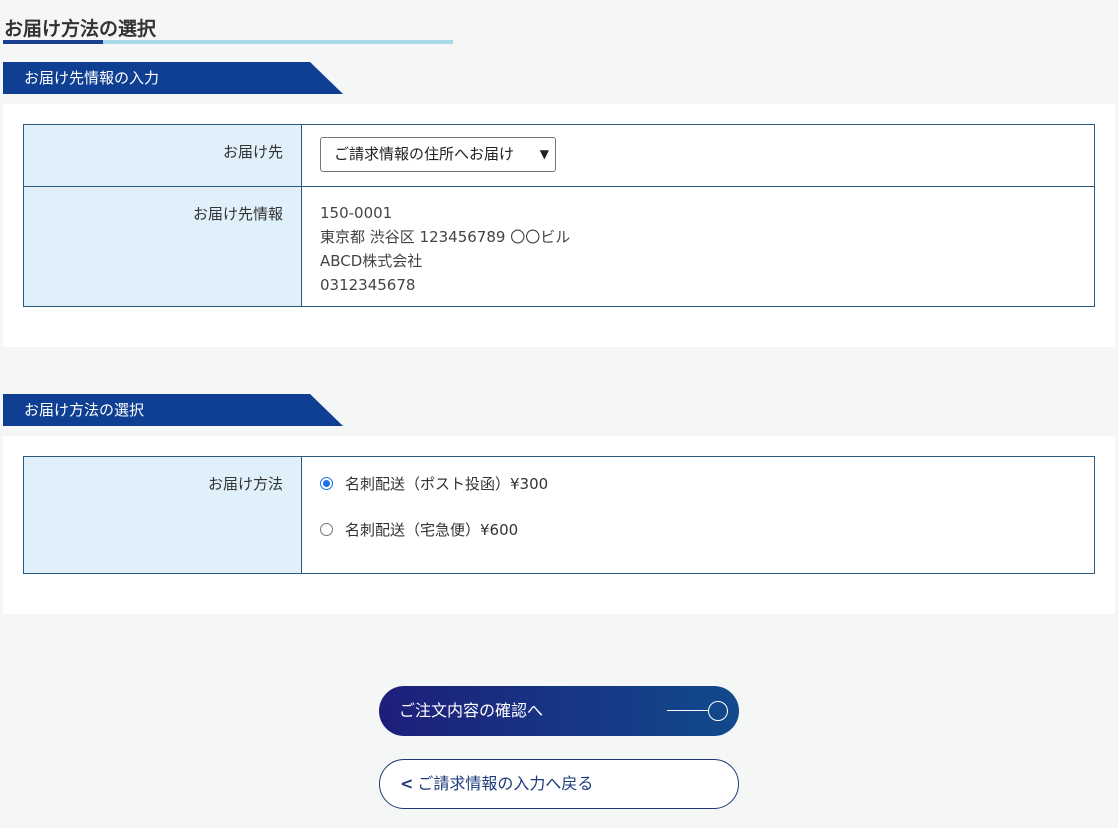  I want to click on title-underline, so click(228, 42).